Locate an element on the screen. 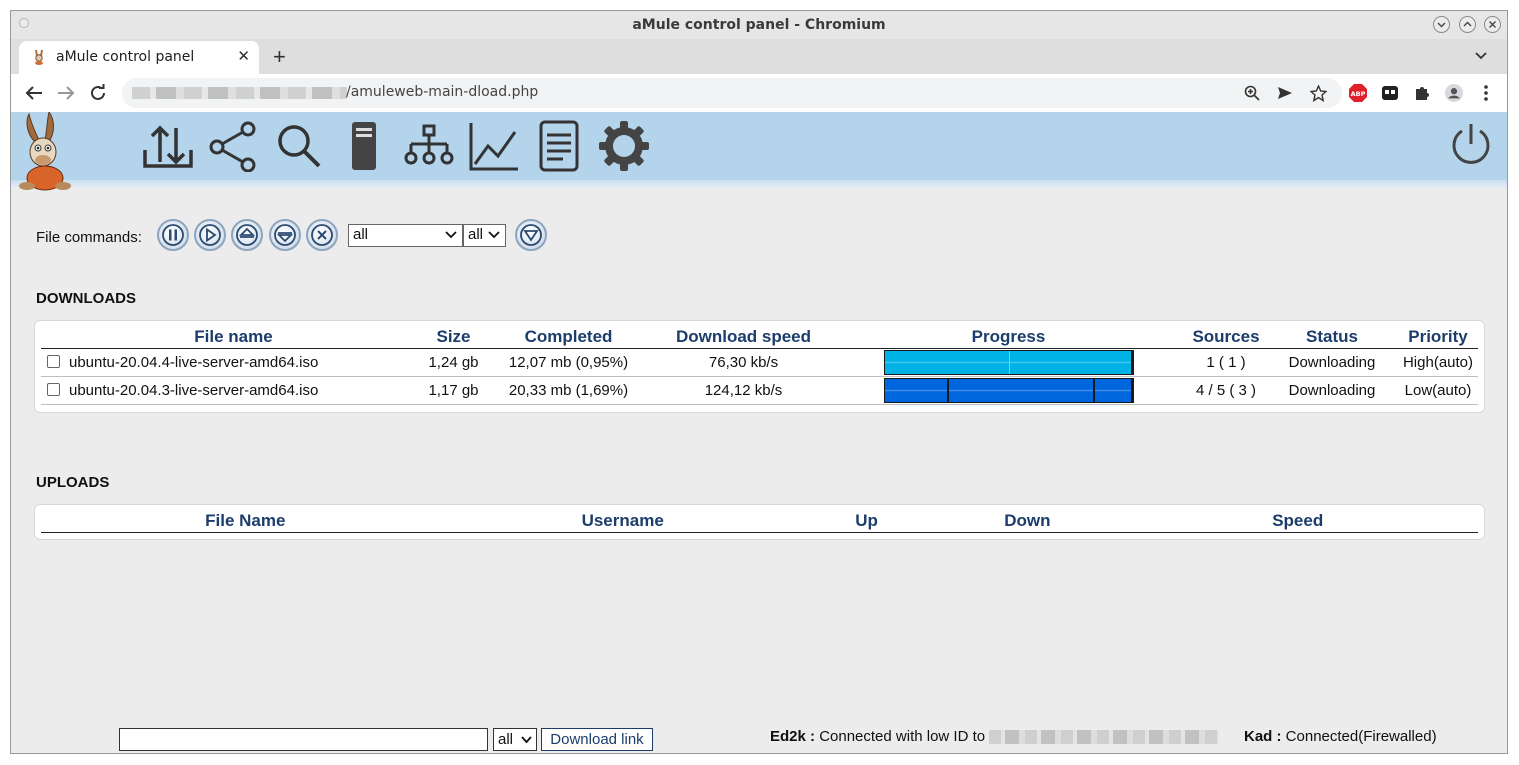 The width and height of the screenshot is (1519, 765). resume-button is located at coordinates (210, 235).